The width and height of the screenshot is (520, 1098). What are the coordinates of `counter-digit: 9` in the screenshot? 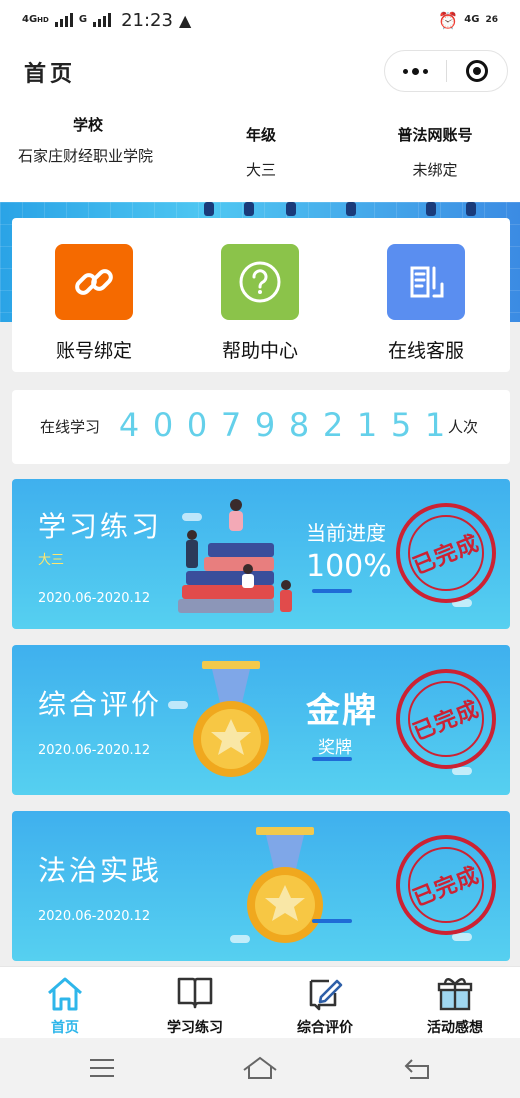 It's located at (265, 425).